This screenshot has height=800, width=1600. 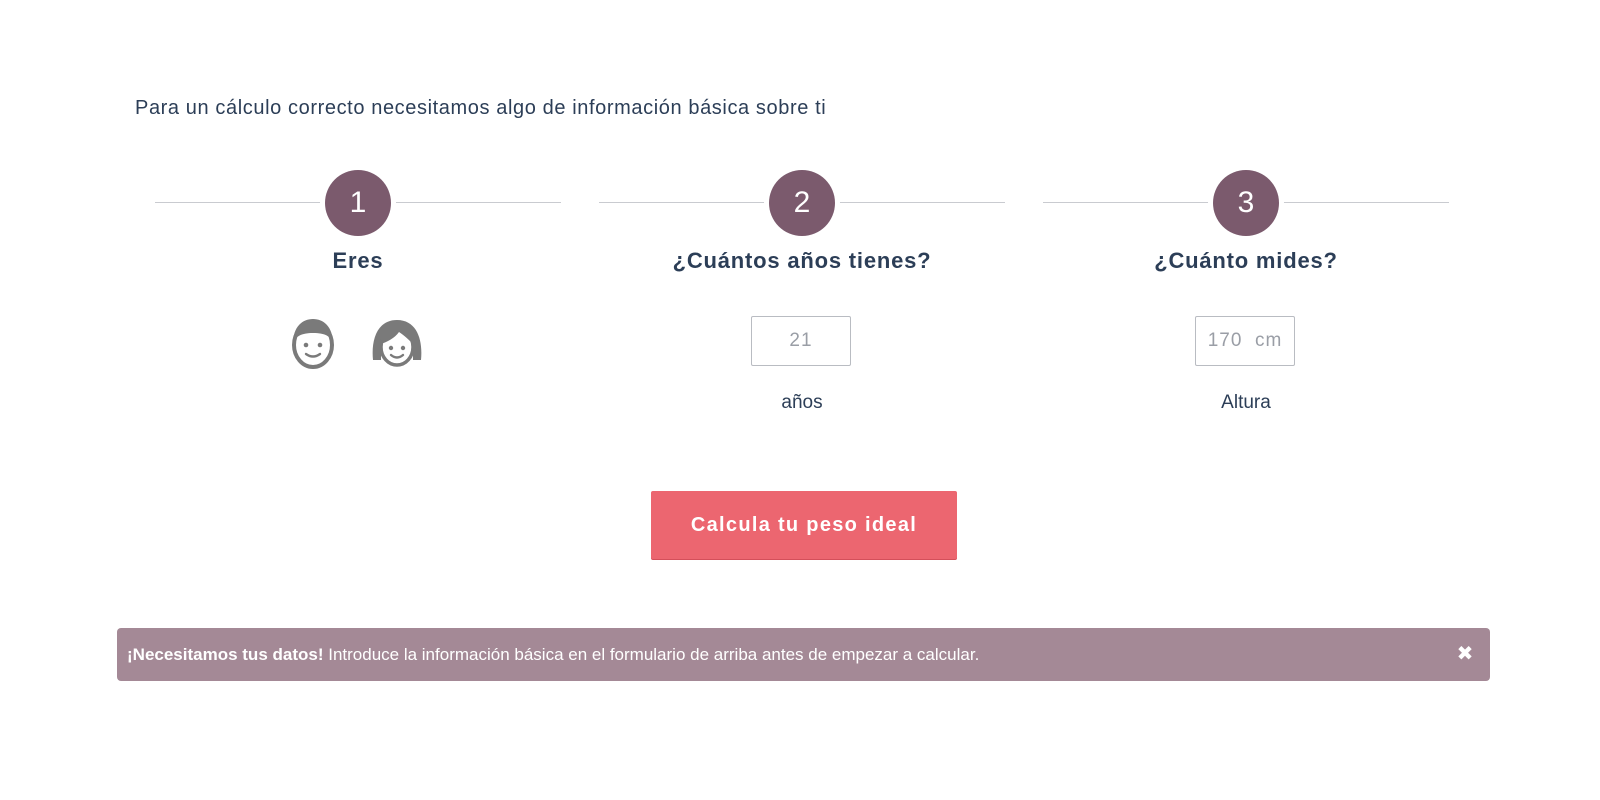 I want to click on height-input, so click(x=1245, y=341).